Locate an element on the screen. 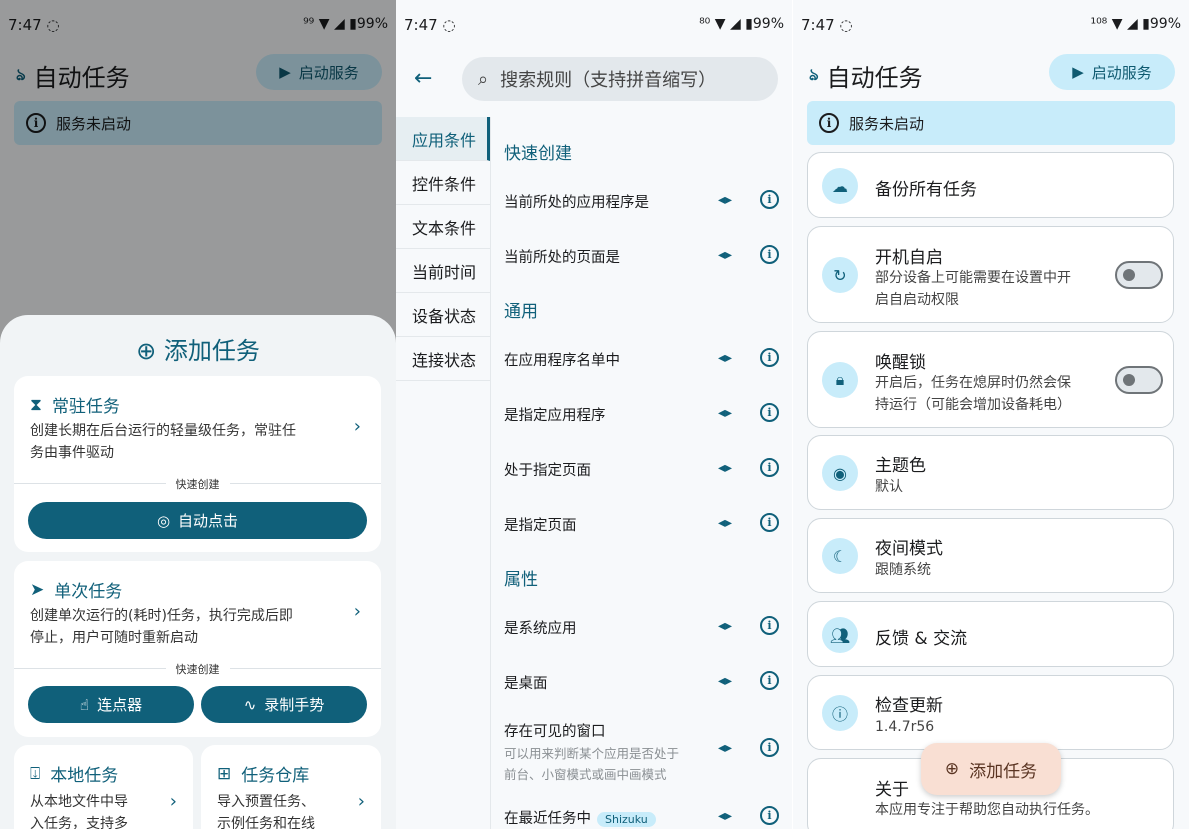 This screenshot has width=1189, height=829. task-repo-card: ⊞ 任务仓库 导入预置任务、 示例任务和在线 › is located at coordinates (291, 787).